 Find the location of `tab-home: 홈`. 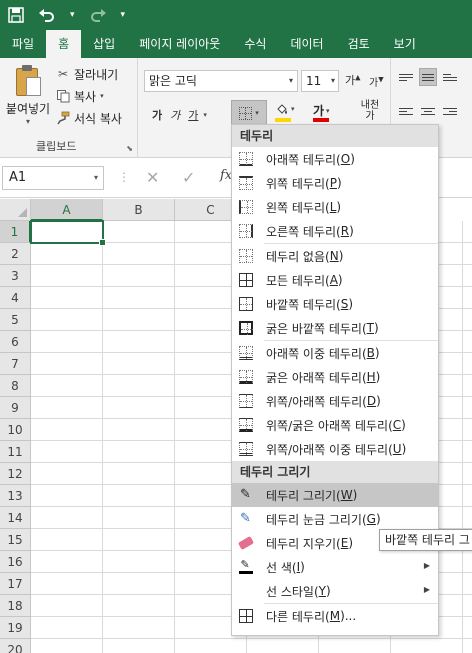

tab-home: 홈 is located at coordinates (64, 44).